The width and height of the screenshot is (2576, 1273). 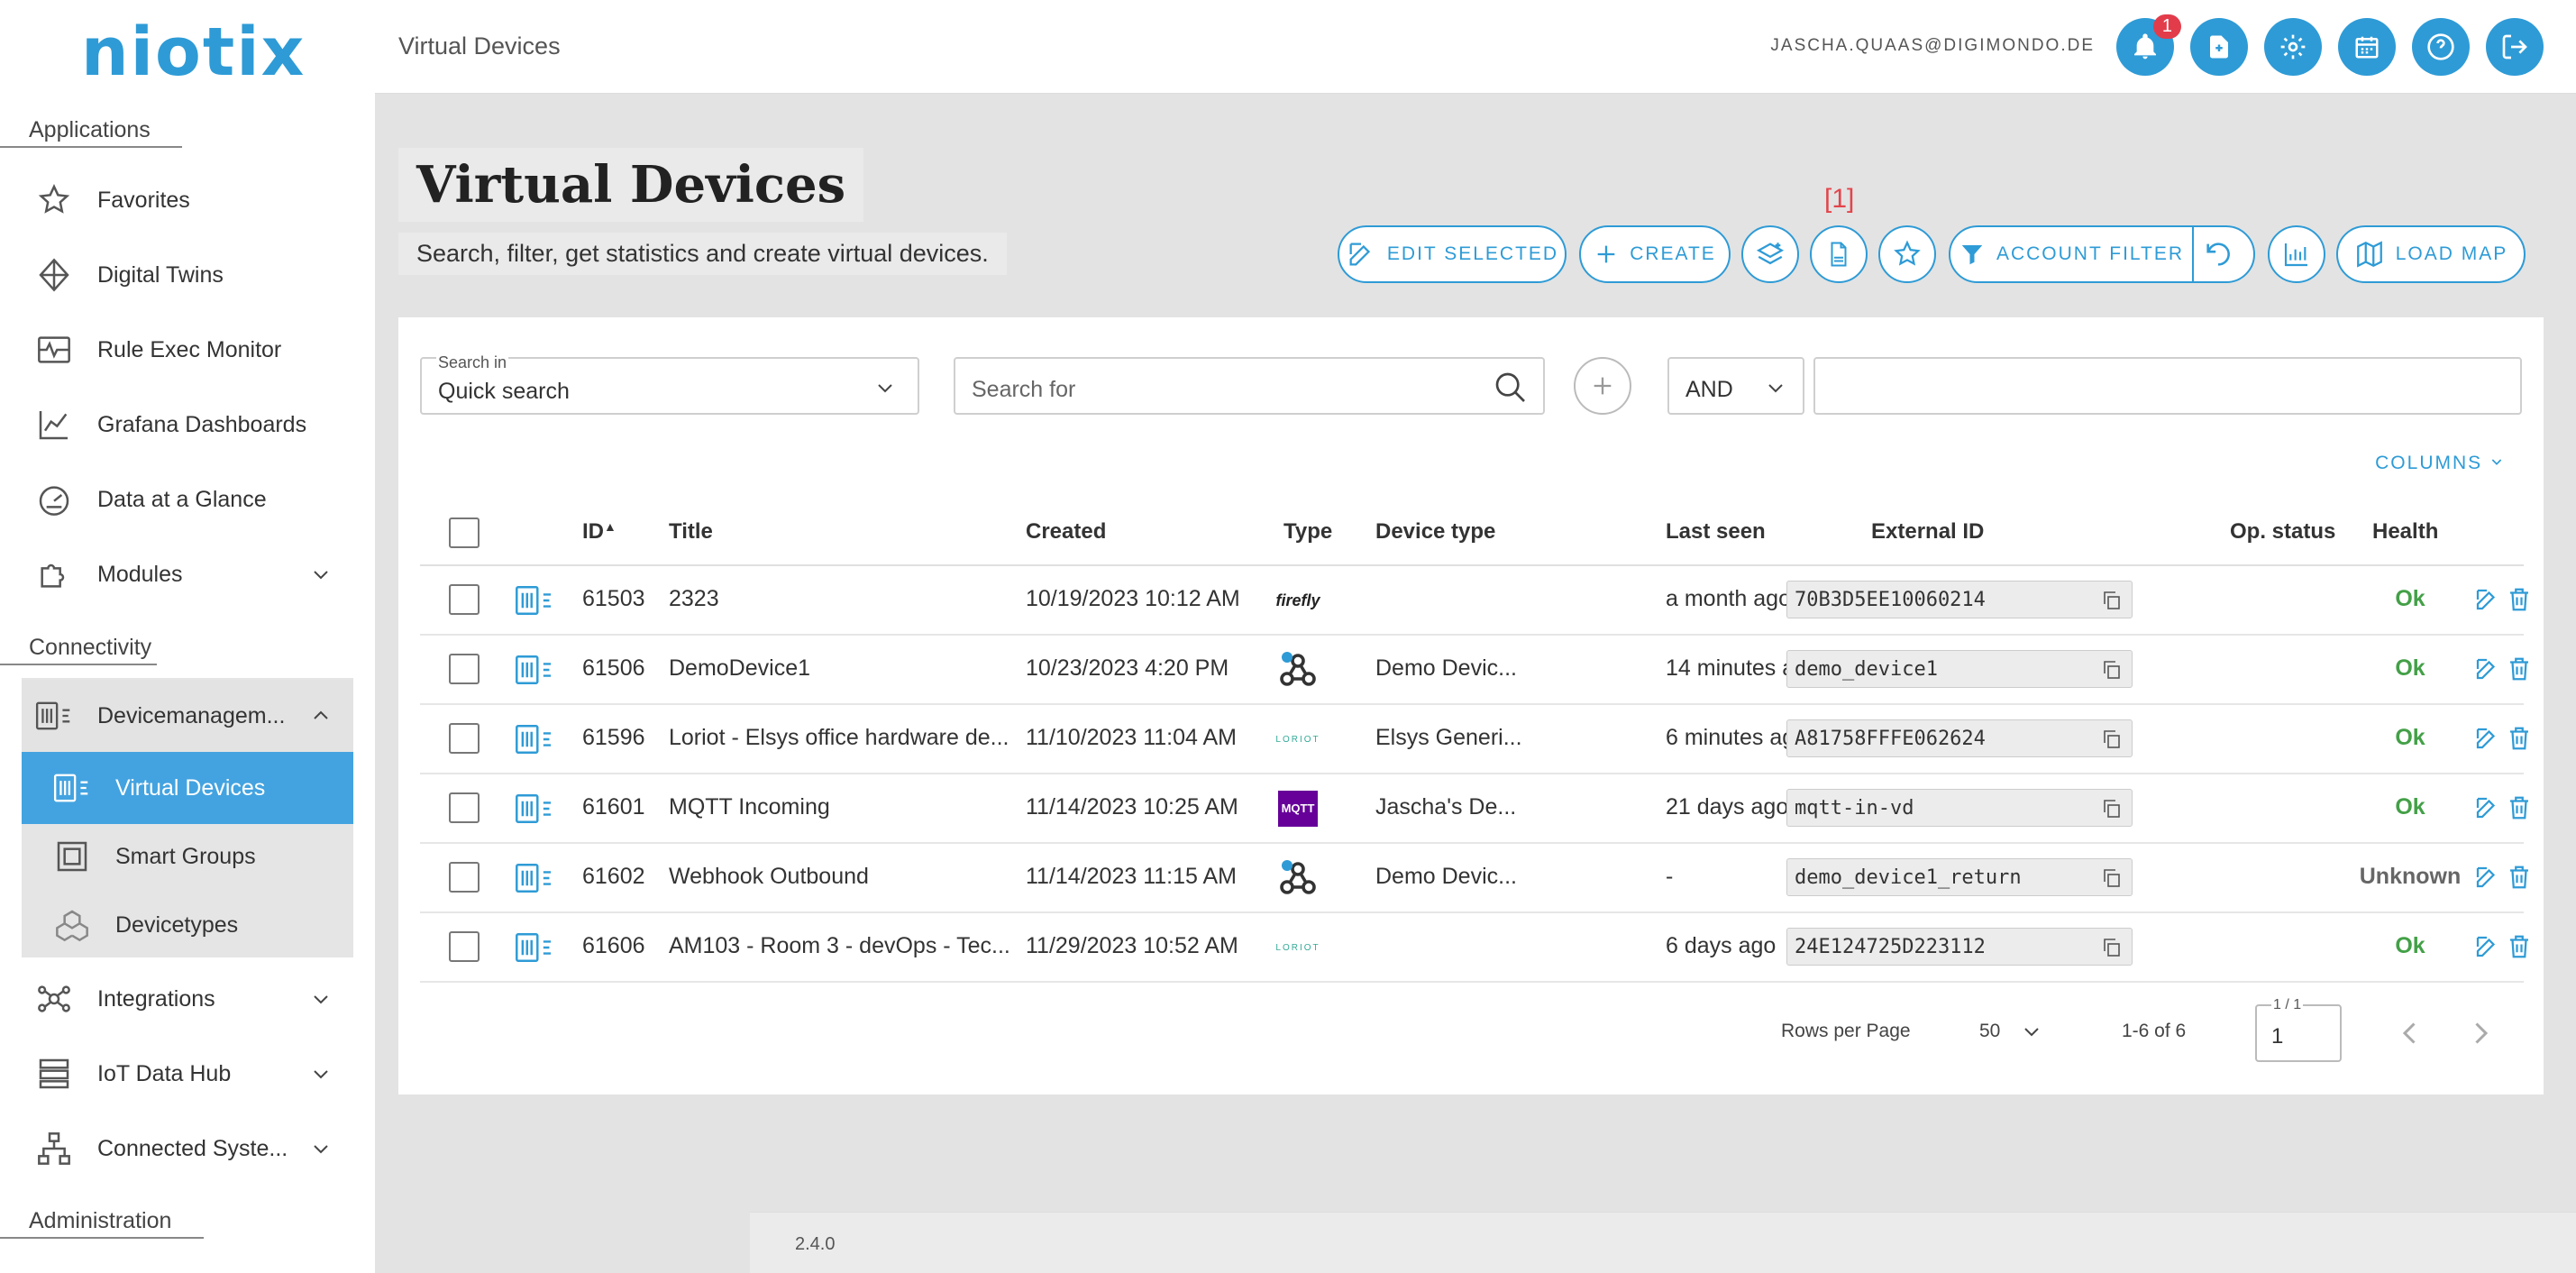 What do you see at coordinates (2149, 45) in the screenshot?
I see `notifications-button: 1` at bounding box center [2149, 45].